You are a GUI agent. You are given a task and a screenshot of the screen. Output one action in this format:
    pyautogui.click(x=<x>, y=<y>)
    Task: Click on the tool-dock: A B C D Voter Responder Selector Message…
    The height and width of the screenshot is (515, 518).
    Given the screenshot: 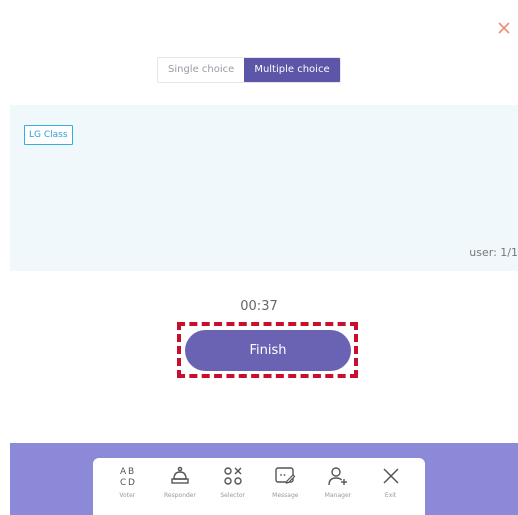 What is the action you would take?
    pyautogui.click(x=259, y=486)
    